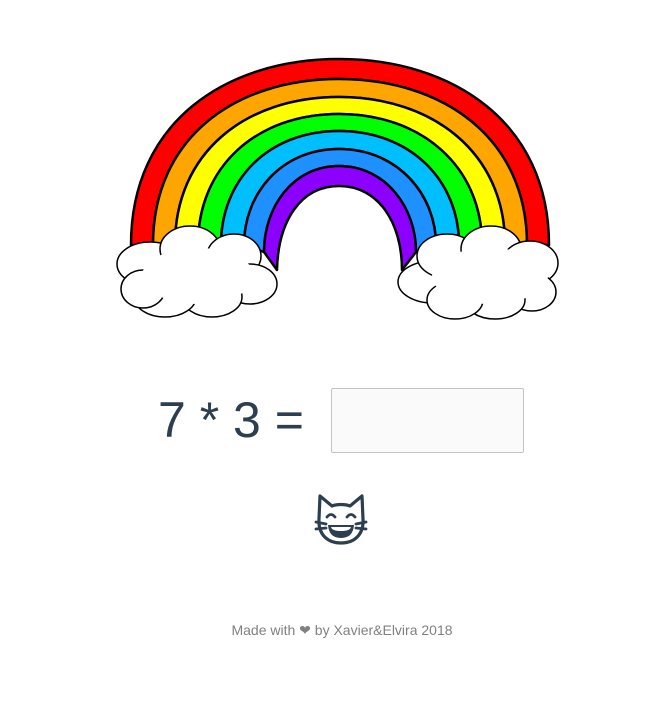 This screenshot has height=717, width=649. Describe the element at coordinates (341, 519) in the screenshot. I see `grinning-cat-icon` at that location.